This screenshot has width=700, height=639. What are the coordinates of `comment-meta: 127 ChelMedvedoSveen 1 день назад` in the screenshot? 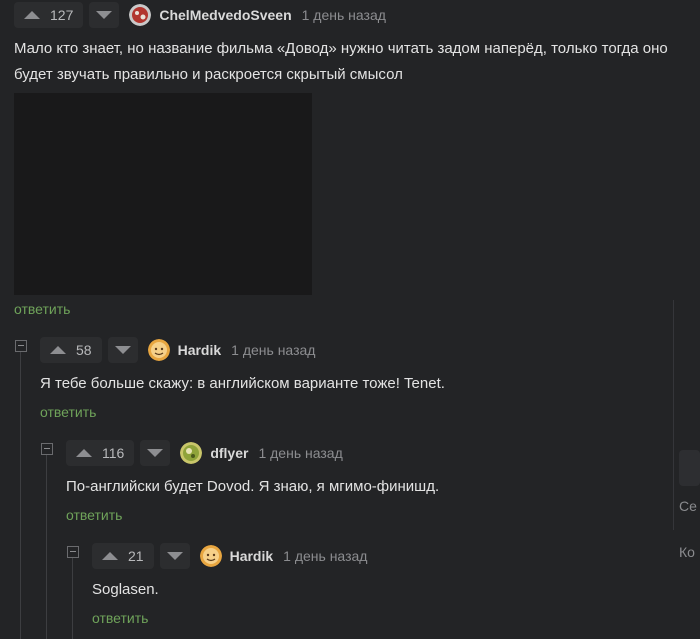 It's located at (200, 15).